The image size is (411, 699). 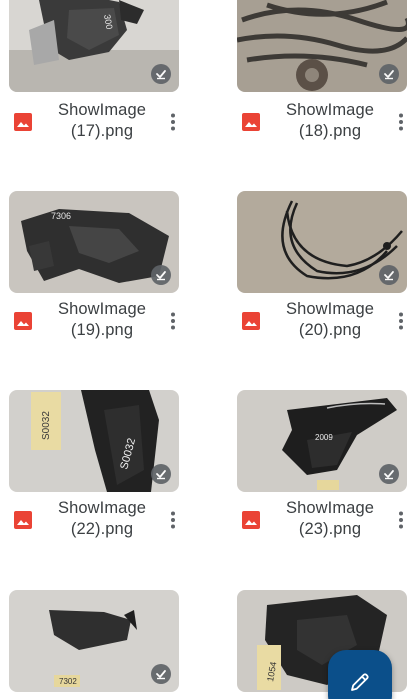 I want to click on file-meta: ShowImage (18).png, so click(x=324, y=125).